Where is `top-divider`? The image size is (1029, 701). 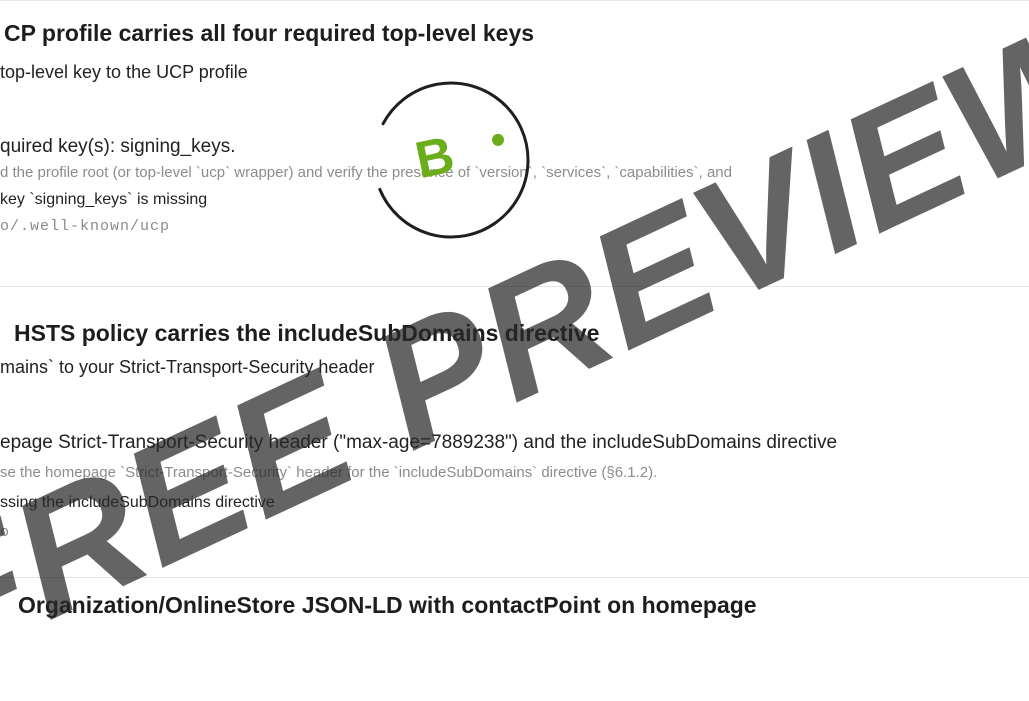
top-divider is located at coordinates (514, 0).